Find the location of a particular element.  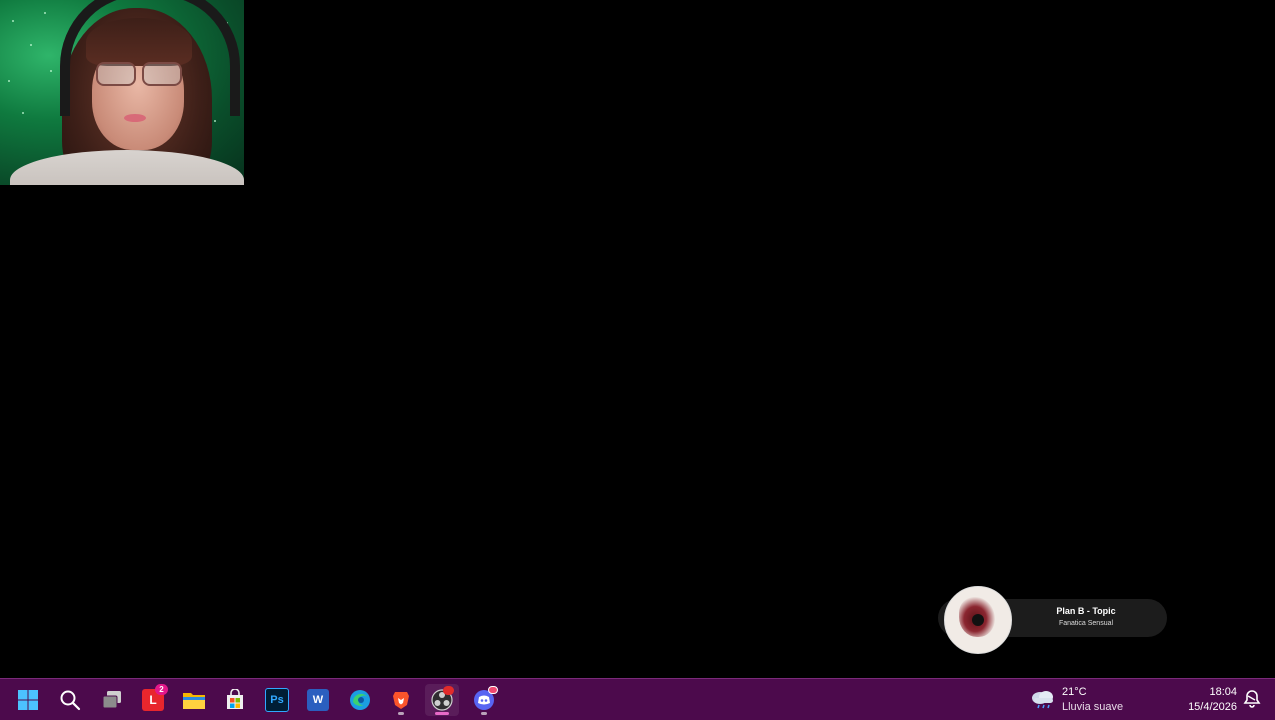

search-icon is located at coordinates (70, 700).